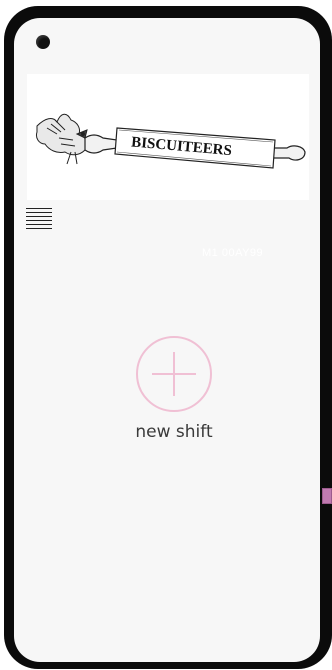 This screenshot has width=332, height=670. Describe the element at coordinates (39, 220) in the screenshot. I see `hamburger-menu-icon` at that location.